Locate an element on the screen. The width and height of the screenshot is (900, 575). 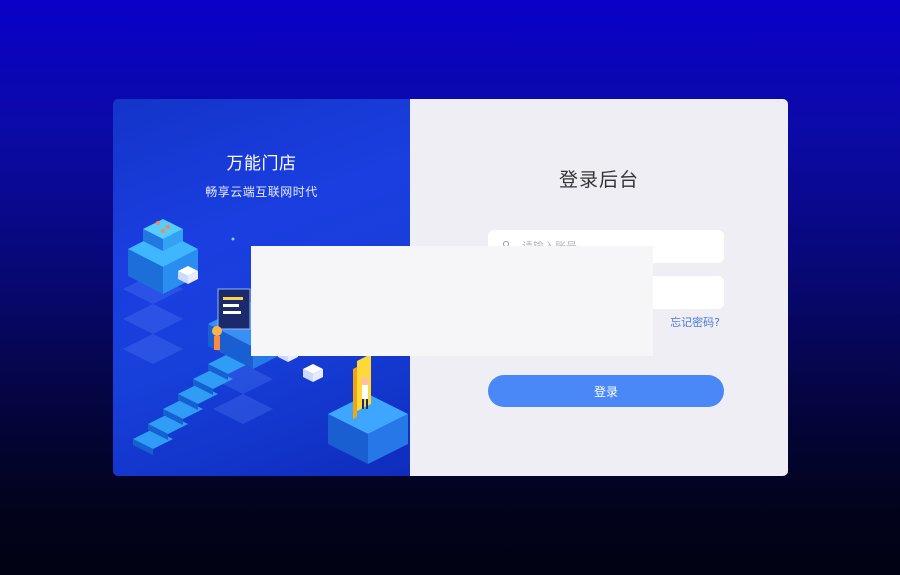
brand-subtitle: 畅享云端互联网时代 is located at coordinates (261, 192).